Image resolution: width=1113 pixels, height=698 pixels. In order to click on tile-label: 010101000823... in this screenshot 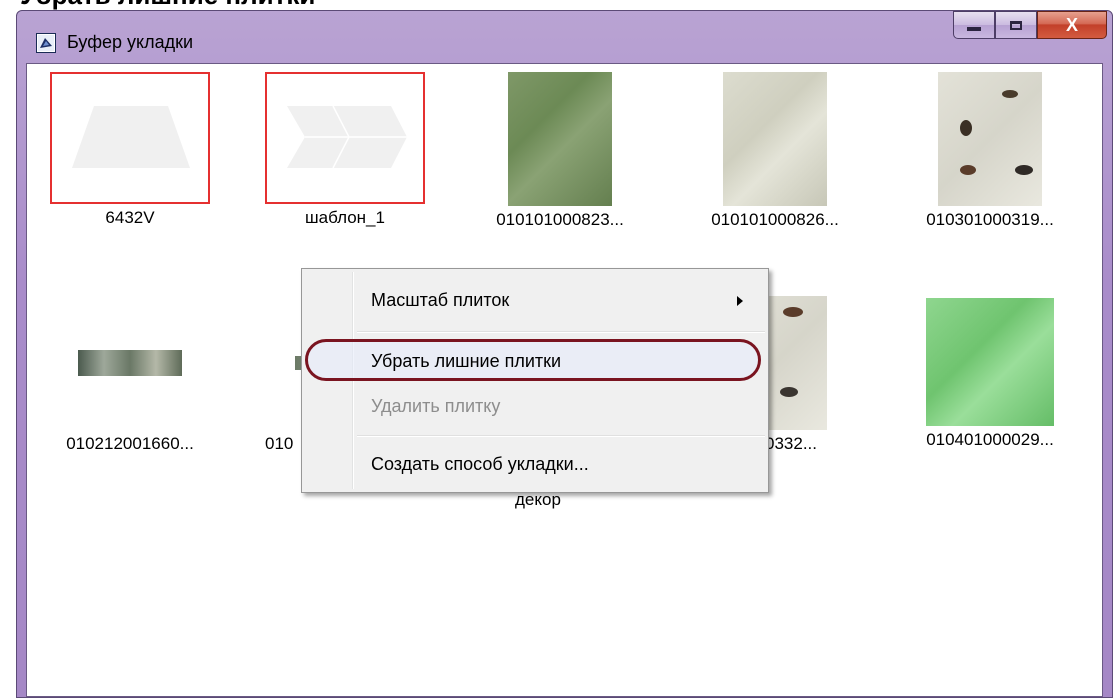, I will do `click(560, 219)`.